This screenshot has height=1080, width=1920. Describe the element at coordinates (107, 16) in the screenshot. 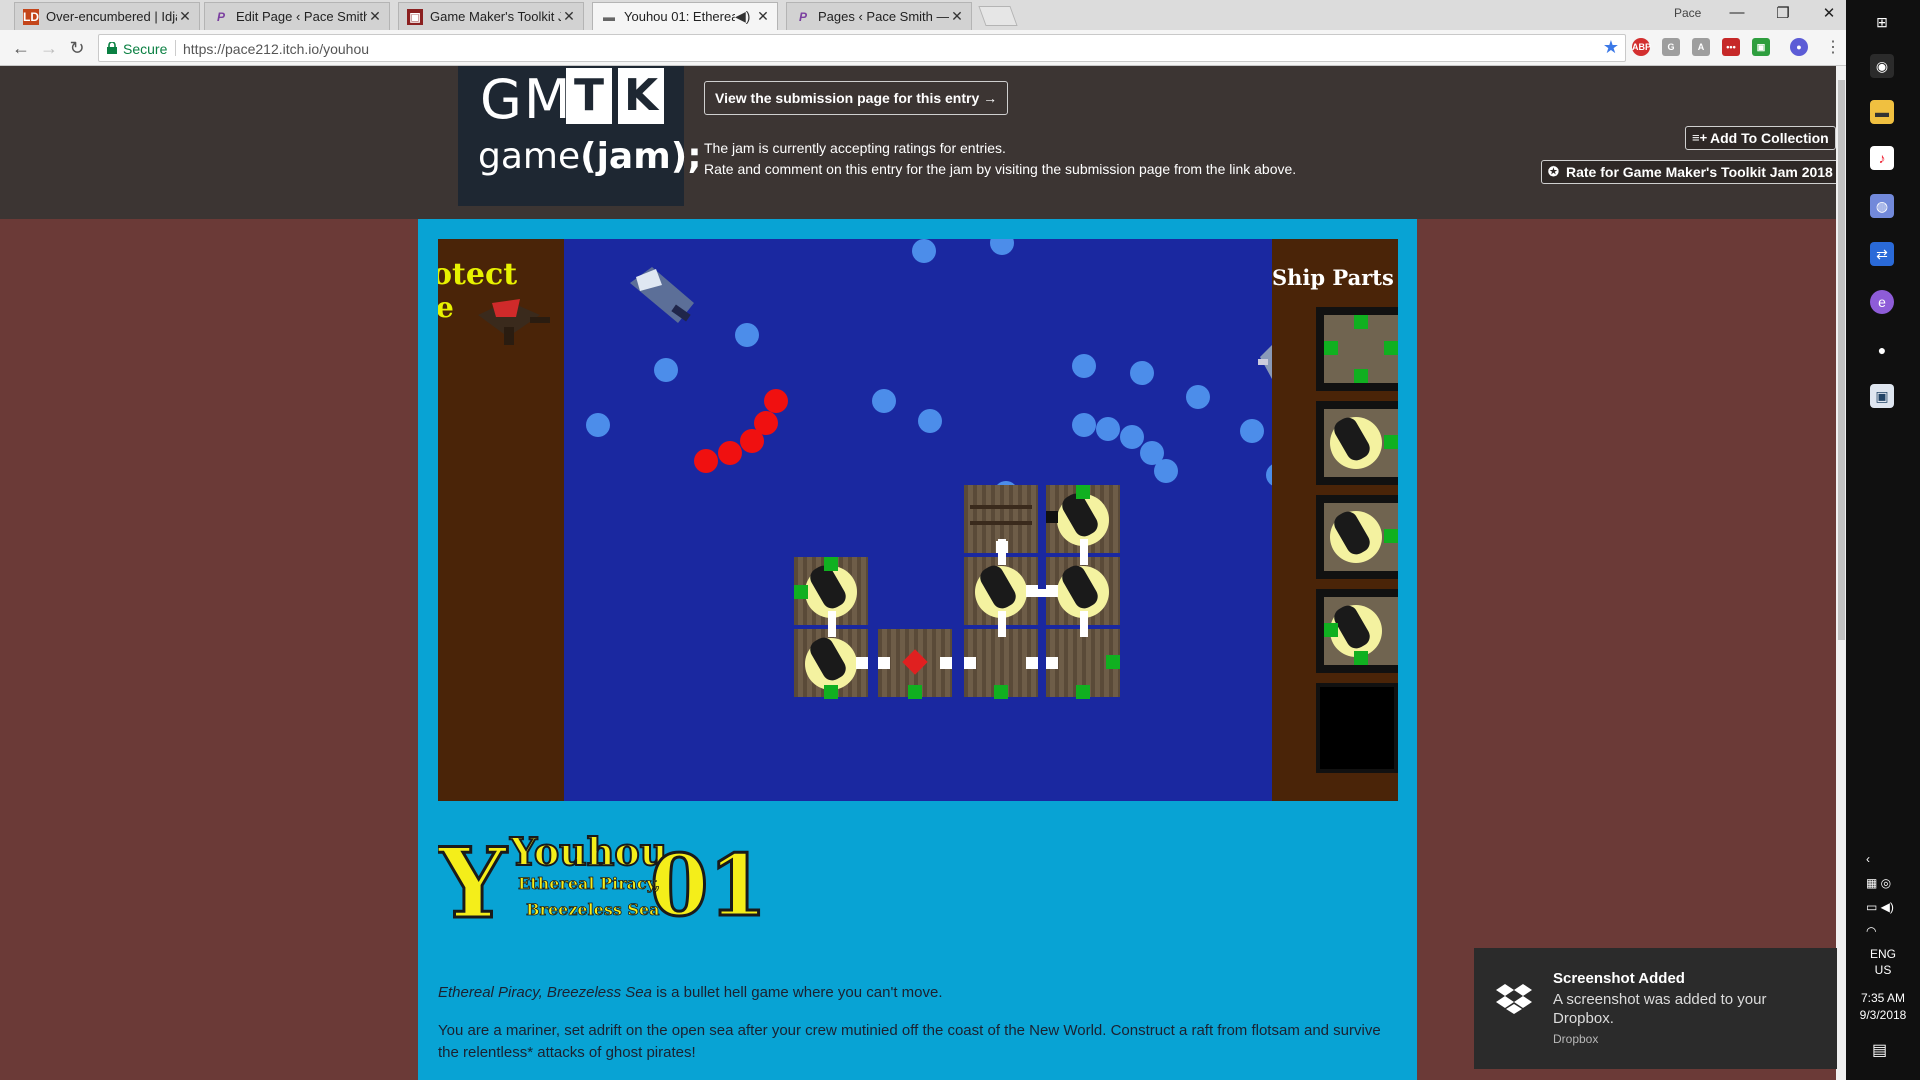

I see `tab-over-encumbered: LD Over-encumbered | Idjam ✕` at that location.